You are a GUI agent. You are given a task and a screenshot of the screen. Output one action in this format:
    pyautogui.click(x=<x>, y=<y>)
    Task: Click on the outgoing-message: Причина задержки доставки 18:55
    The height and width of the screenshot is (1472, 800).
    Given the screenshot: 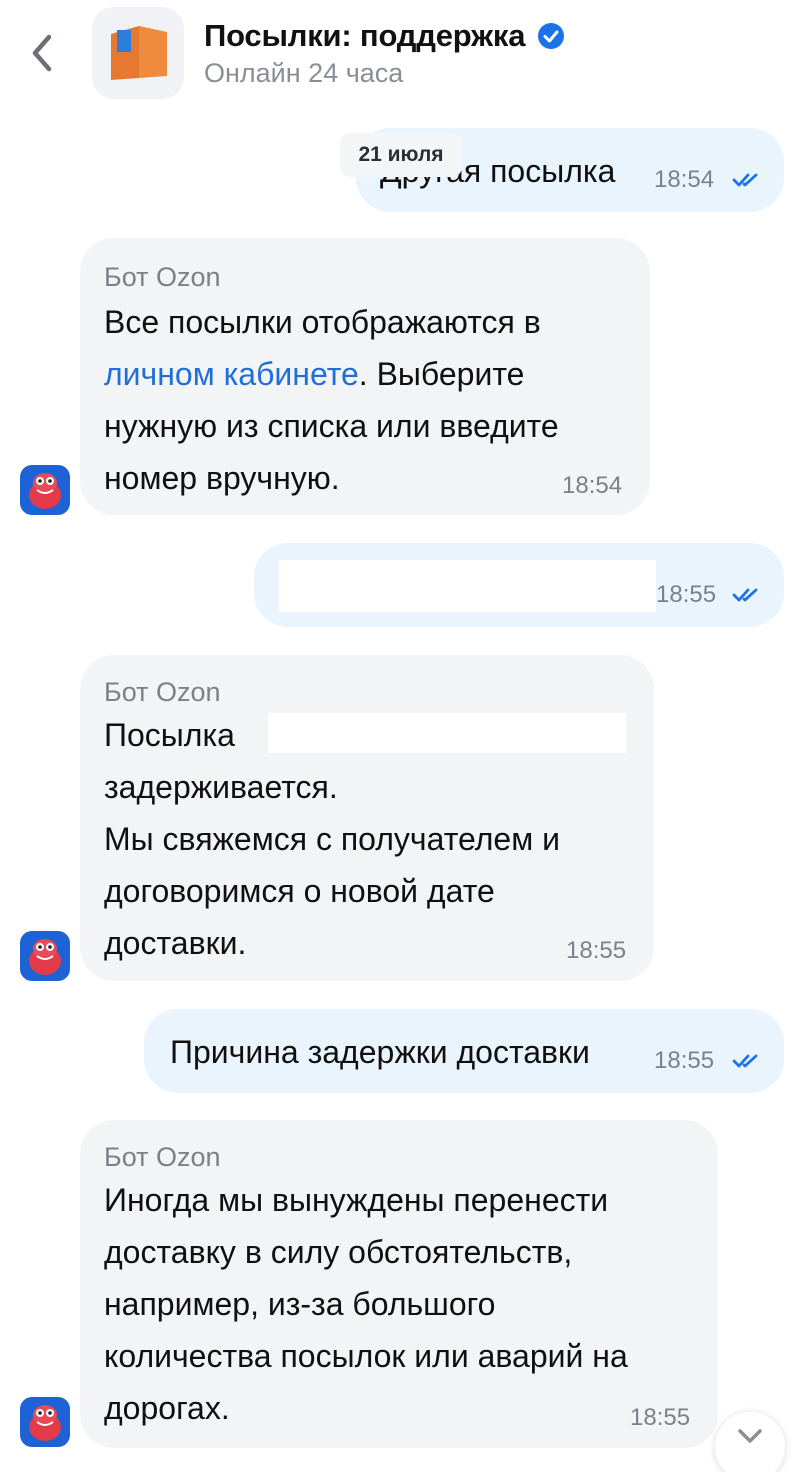 What is the action you would take?
    pyautogui.click(x=464, y=1051)
    